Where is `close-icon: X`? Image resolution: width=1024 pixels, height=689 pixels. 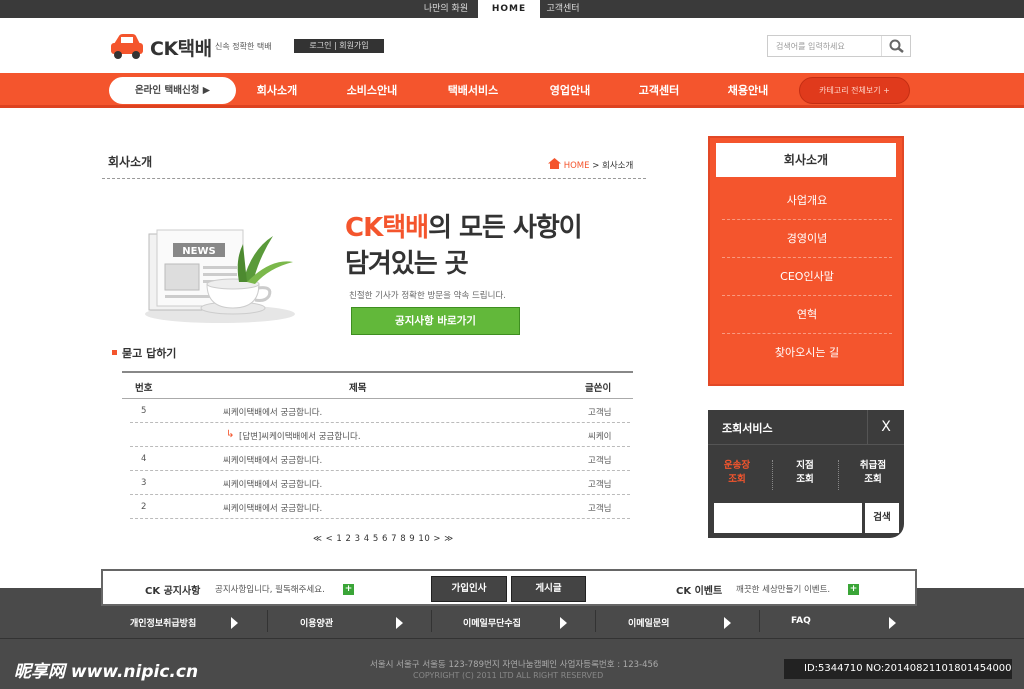 close-icon: X is located at coordinates (885, 427).